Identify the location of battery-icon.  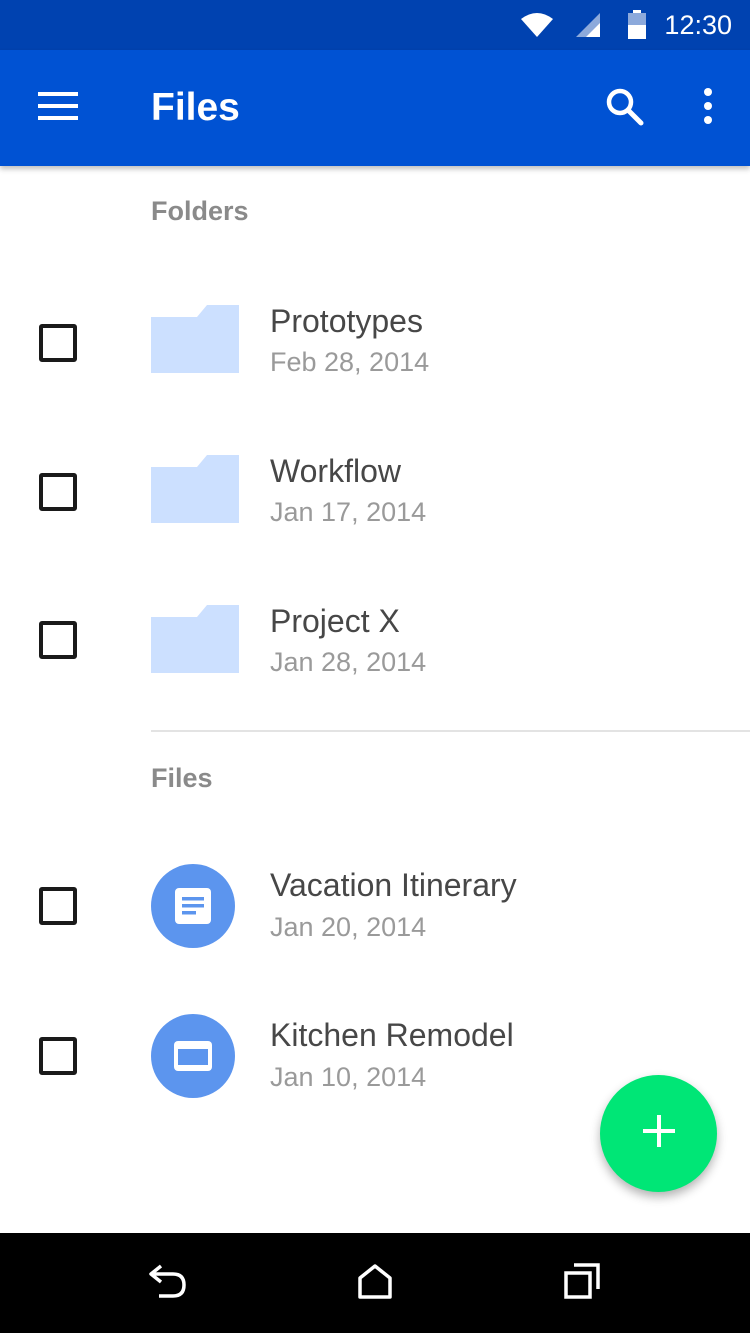
(637, 25).